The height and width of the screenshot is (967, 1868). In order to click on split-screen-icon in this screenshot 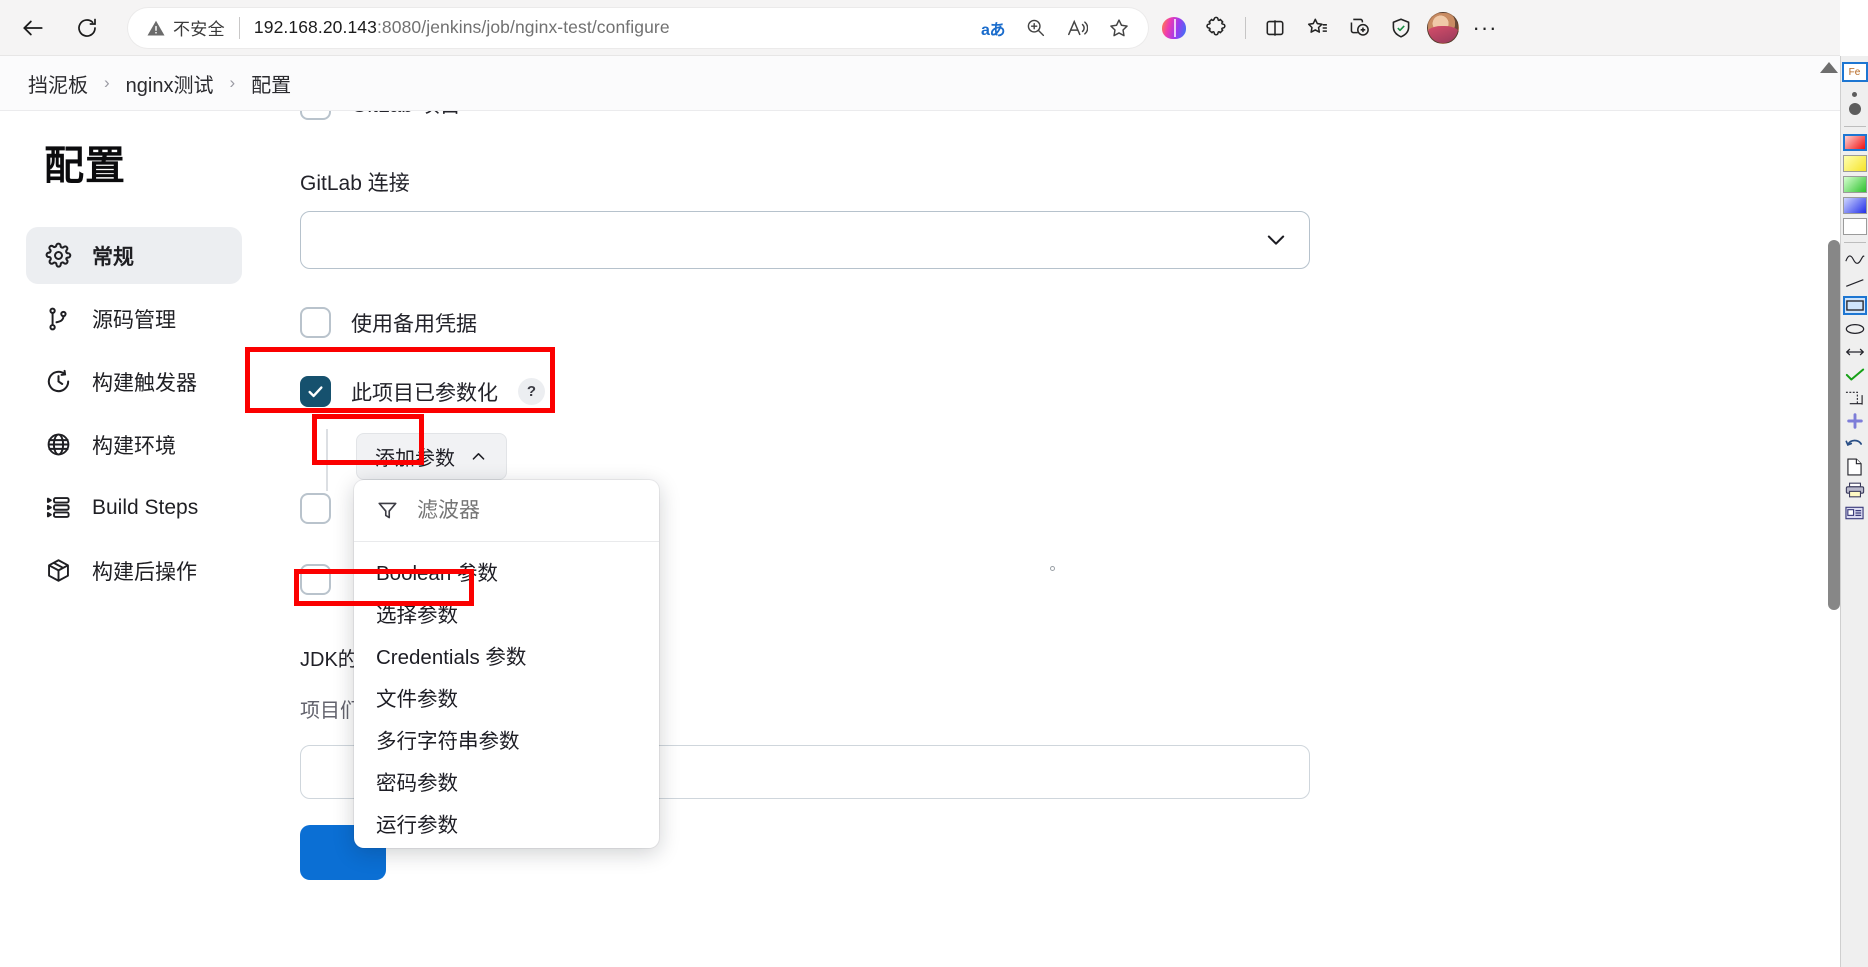, I will do `click(1275, 28)`.